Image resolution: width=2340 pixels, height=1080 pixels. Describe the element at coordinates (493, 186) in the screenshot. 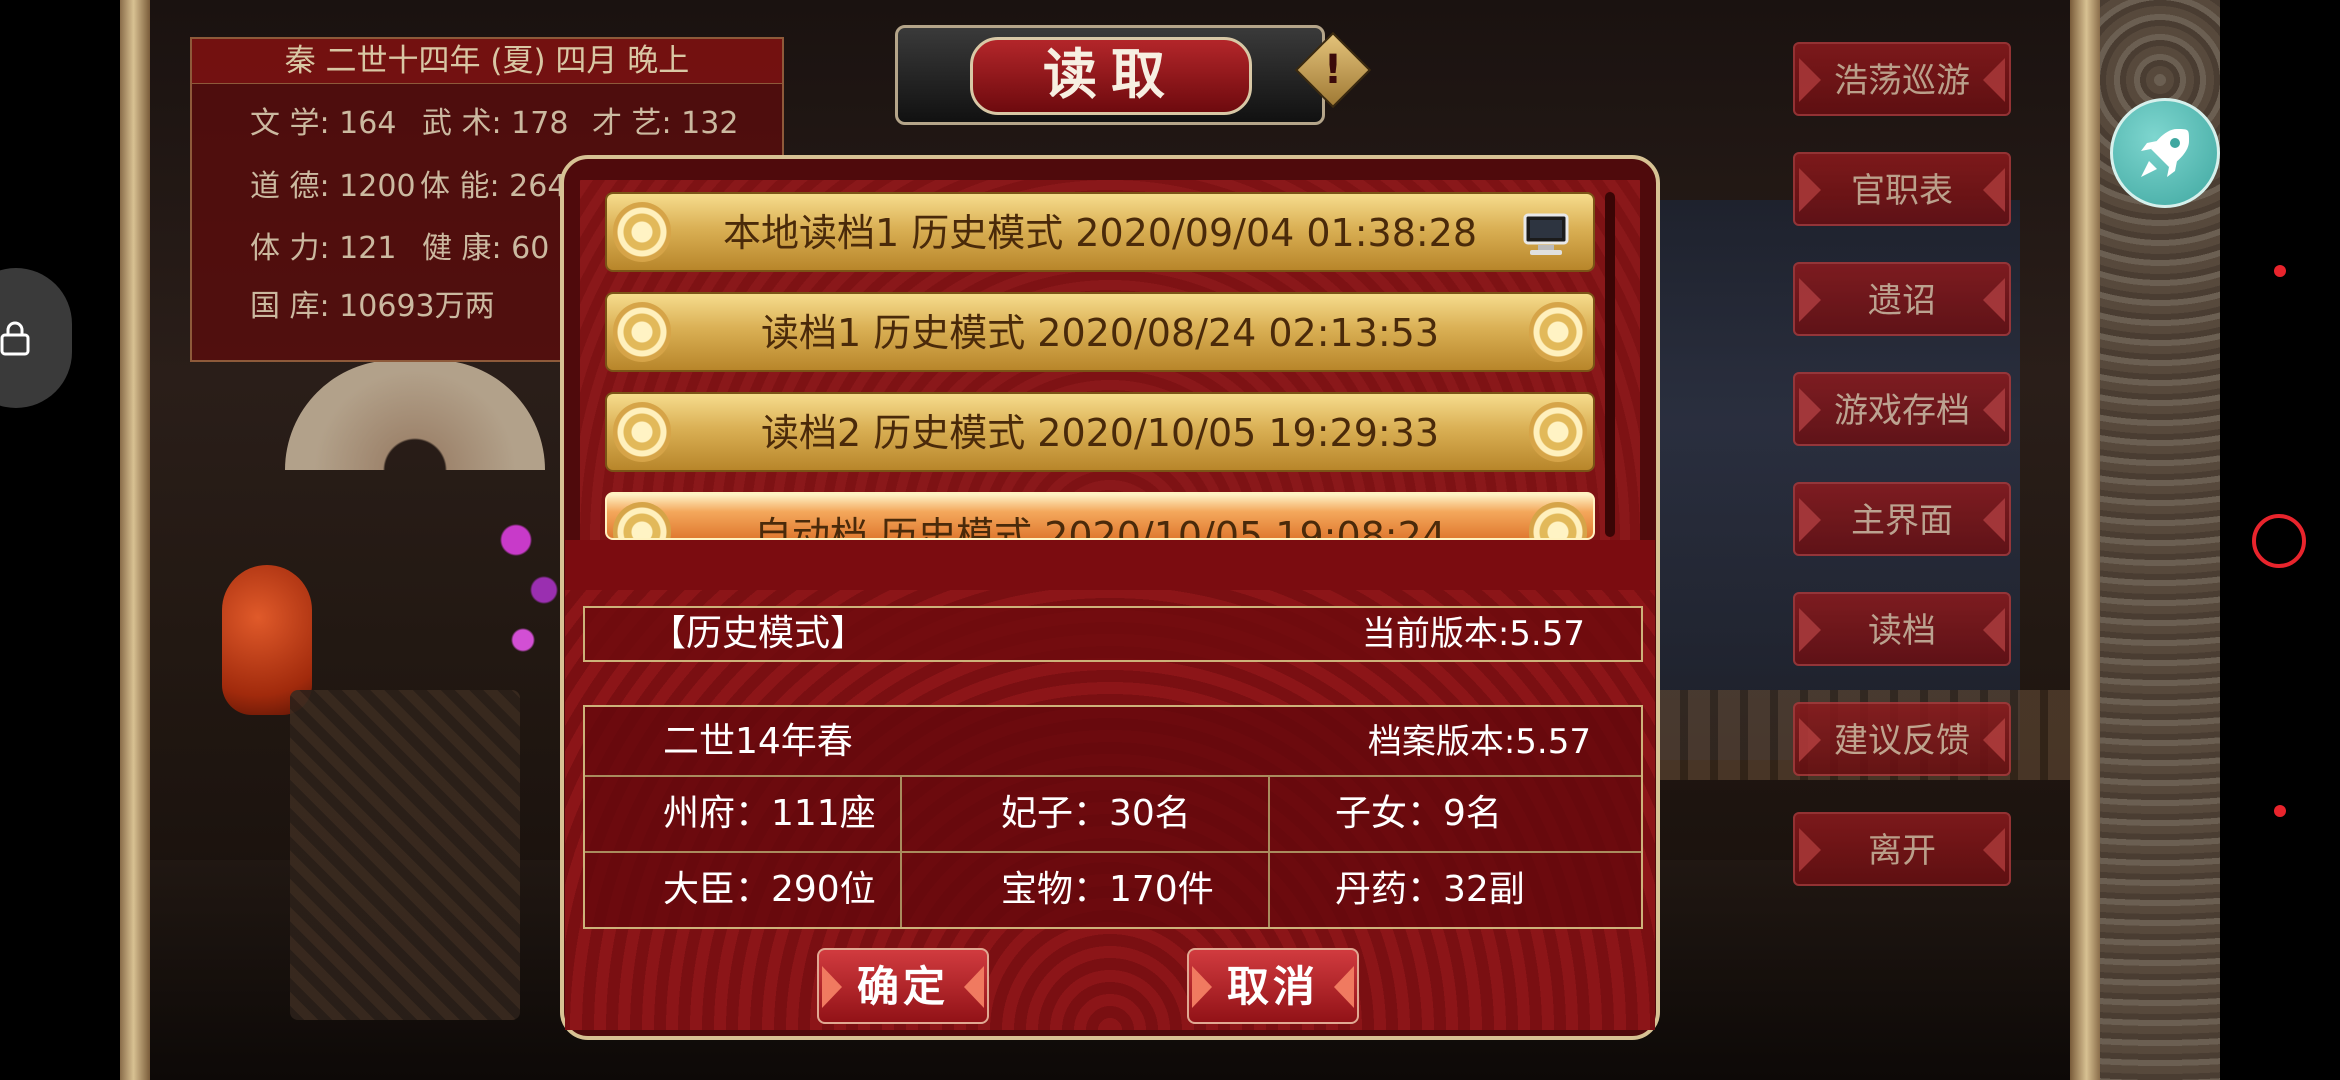

I see `stat-physique: 体 能: 264` at that location.